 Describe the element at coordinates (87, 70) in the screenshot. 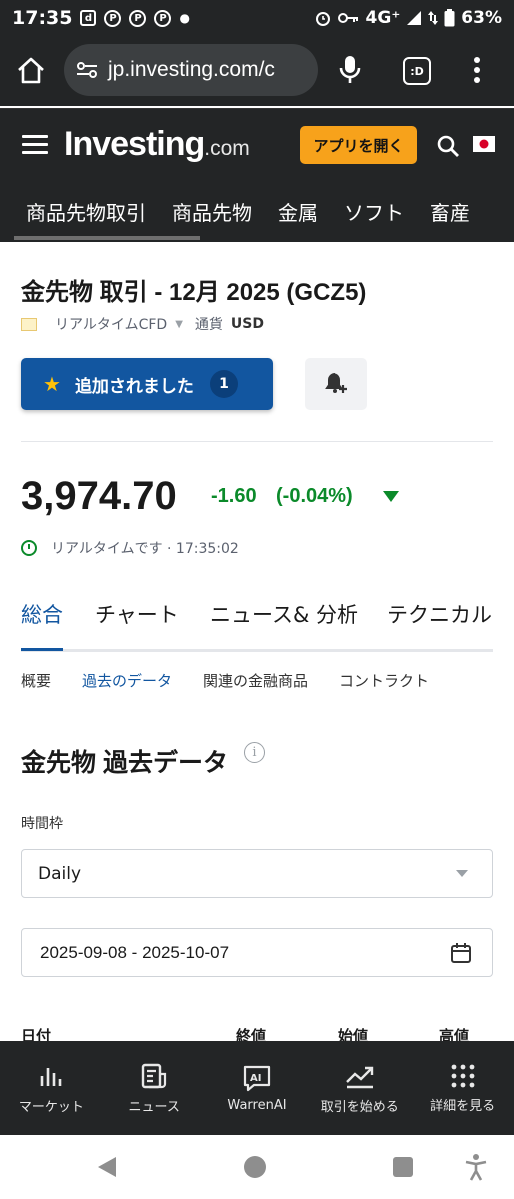

I see `site-settings-icon` at that location.